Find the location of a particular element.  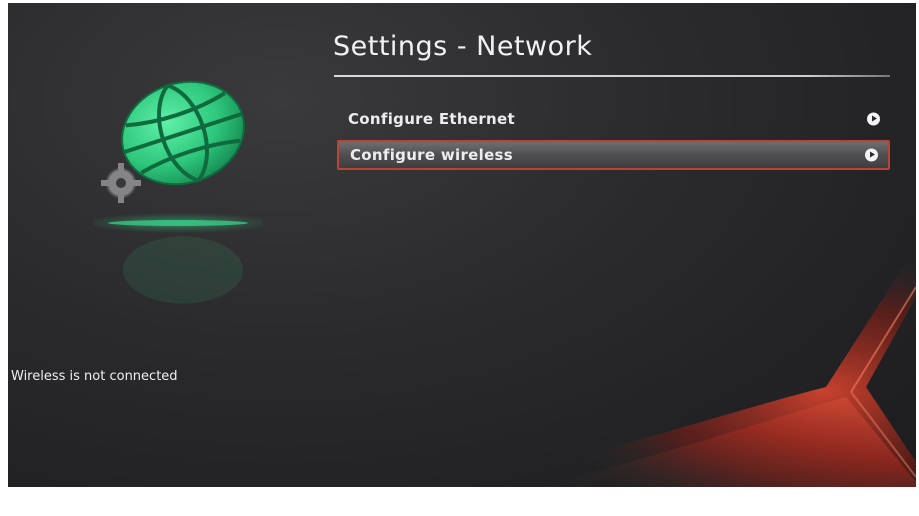

page-title: Settings - Network is located at coordinates (463, 46).